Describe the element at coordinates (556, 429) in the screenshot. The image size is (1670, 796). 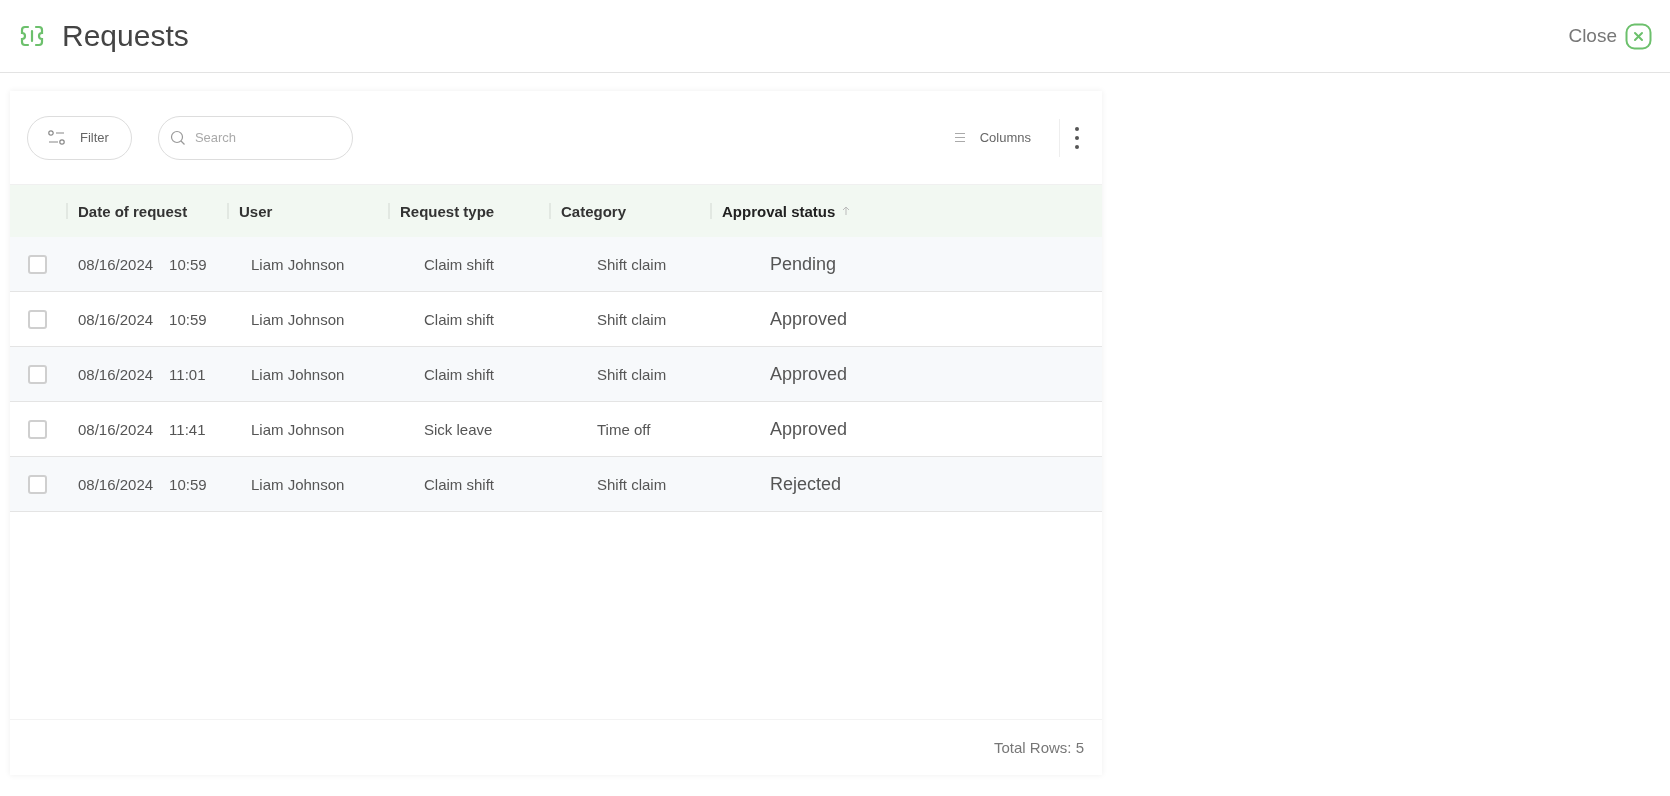
I see `table-row: 08/16/2024 11:41 Liam Johnson Sick leave Time off Approved` at that location.